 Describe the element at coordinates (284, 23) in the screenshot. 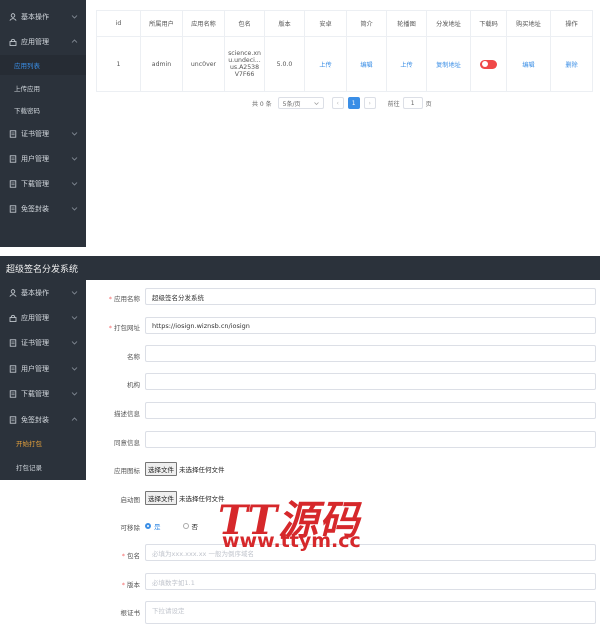

I see `col-header: 版本` at that location.